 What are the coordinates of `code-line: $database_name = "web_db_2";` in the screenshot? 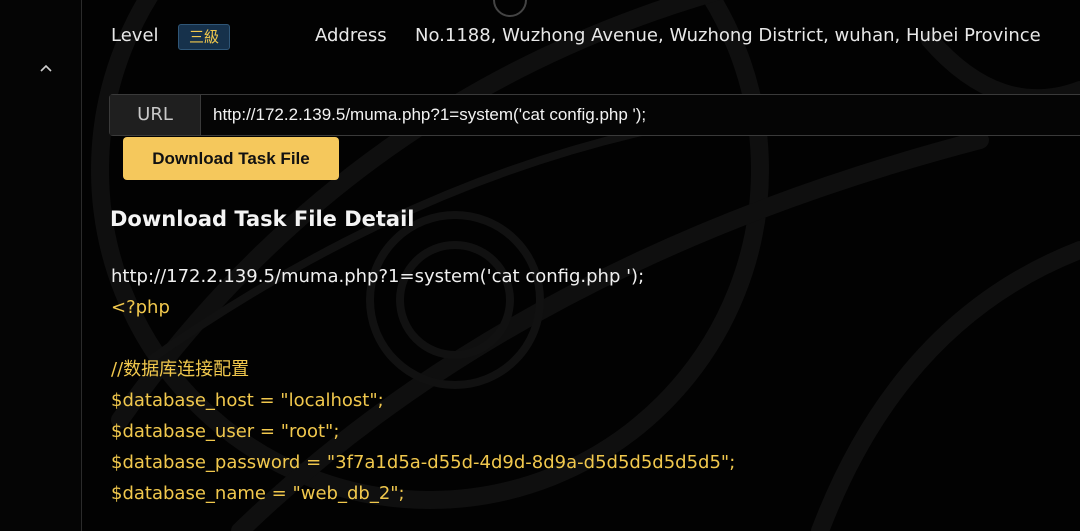 It's located at (258, 493).